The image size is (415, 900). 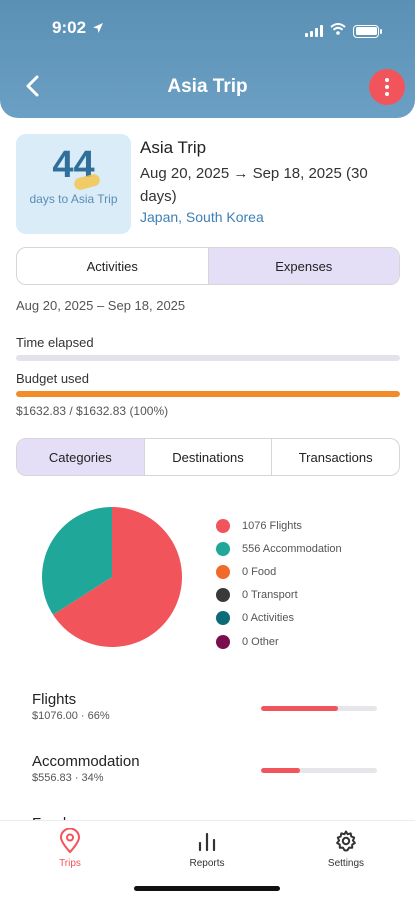 I want to click on budget-used-fill, so click(x=208, y=394).